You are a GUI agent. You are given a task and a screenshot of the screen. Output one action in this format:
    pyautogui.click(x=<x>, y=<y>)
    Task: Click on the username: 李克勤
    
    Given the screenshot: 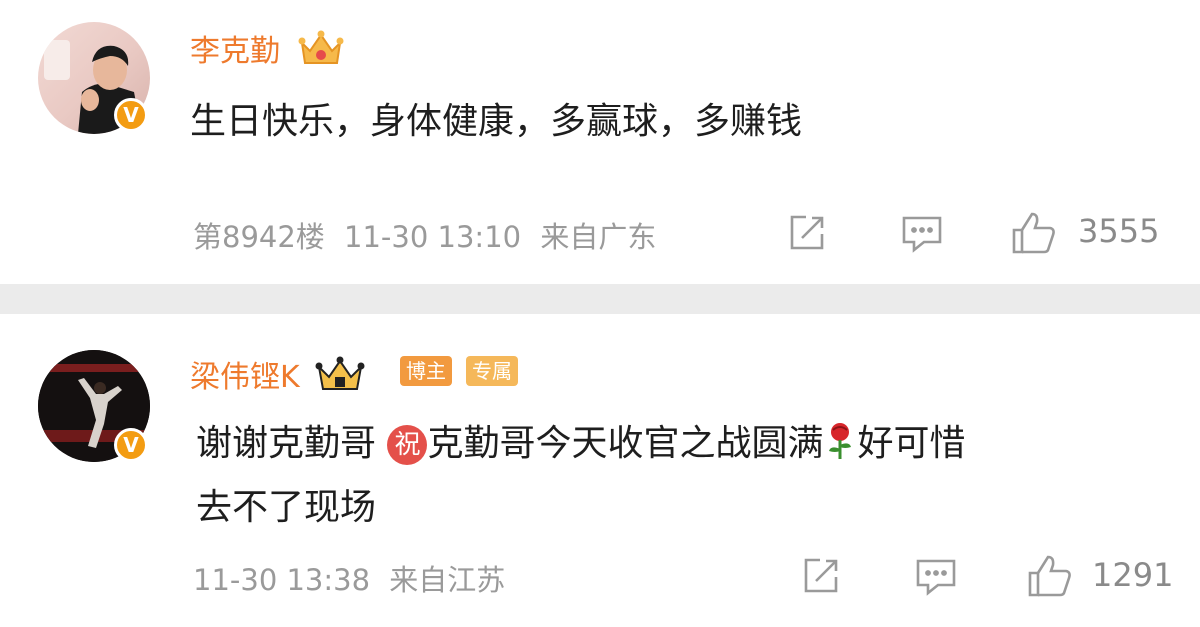 What is the action you would take?
    pyautogui.click(x=267, y=51)
    